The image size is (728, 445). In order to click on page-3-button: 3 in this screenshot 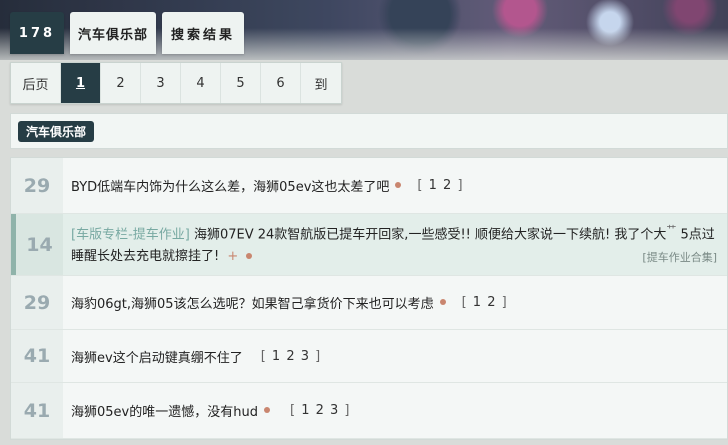, I will do `click(161, 83)`.